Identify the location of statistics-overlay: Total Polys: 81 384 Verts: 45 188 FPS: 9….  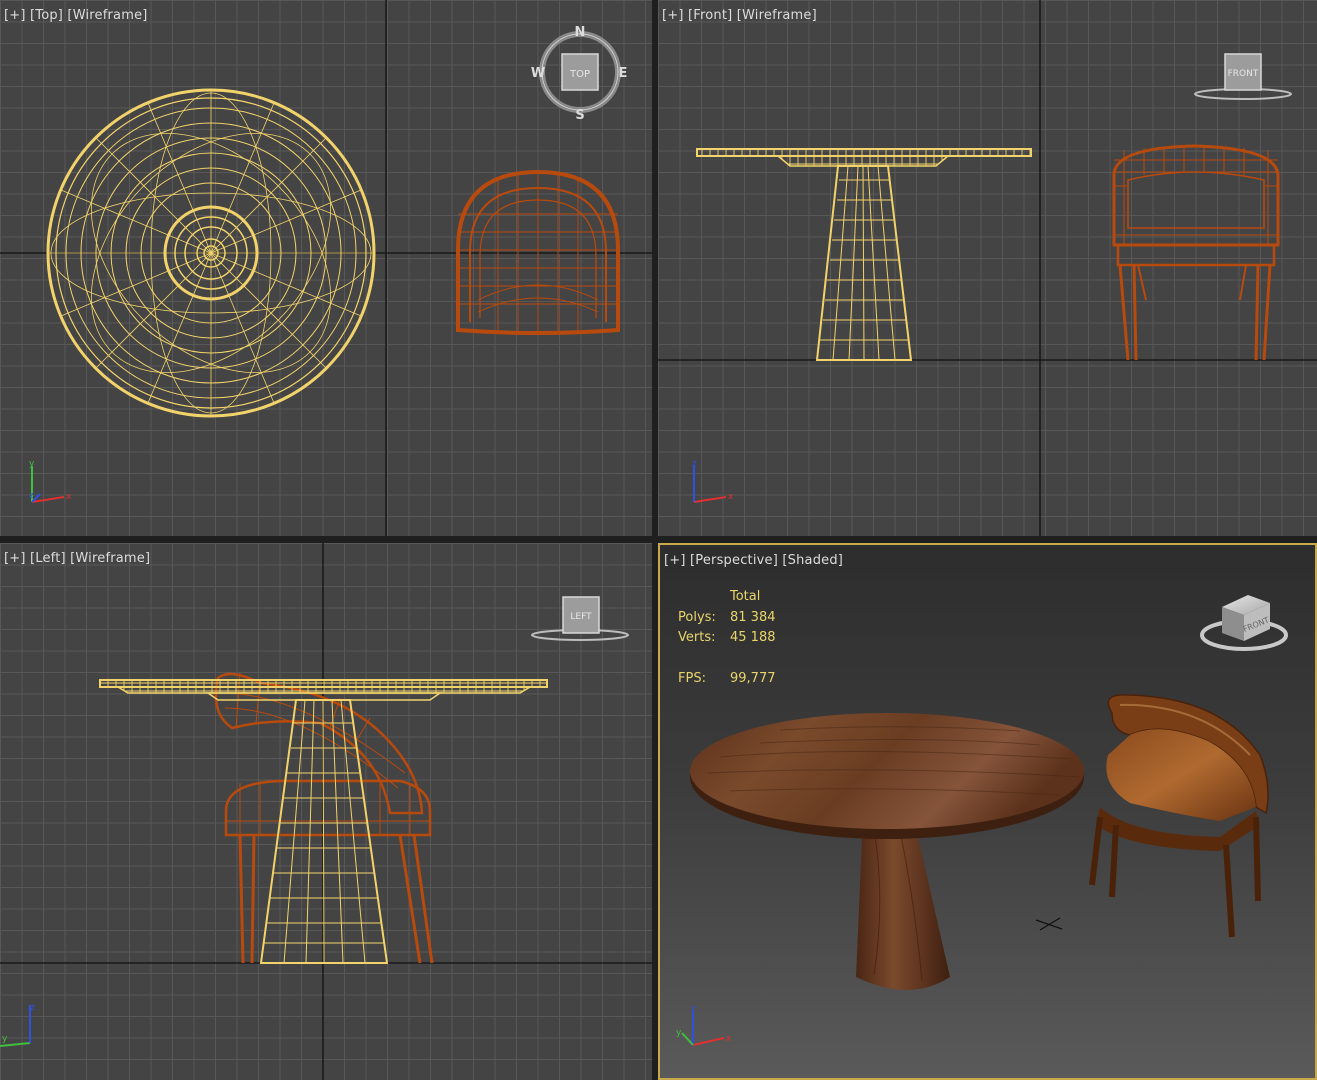
(727, 640).